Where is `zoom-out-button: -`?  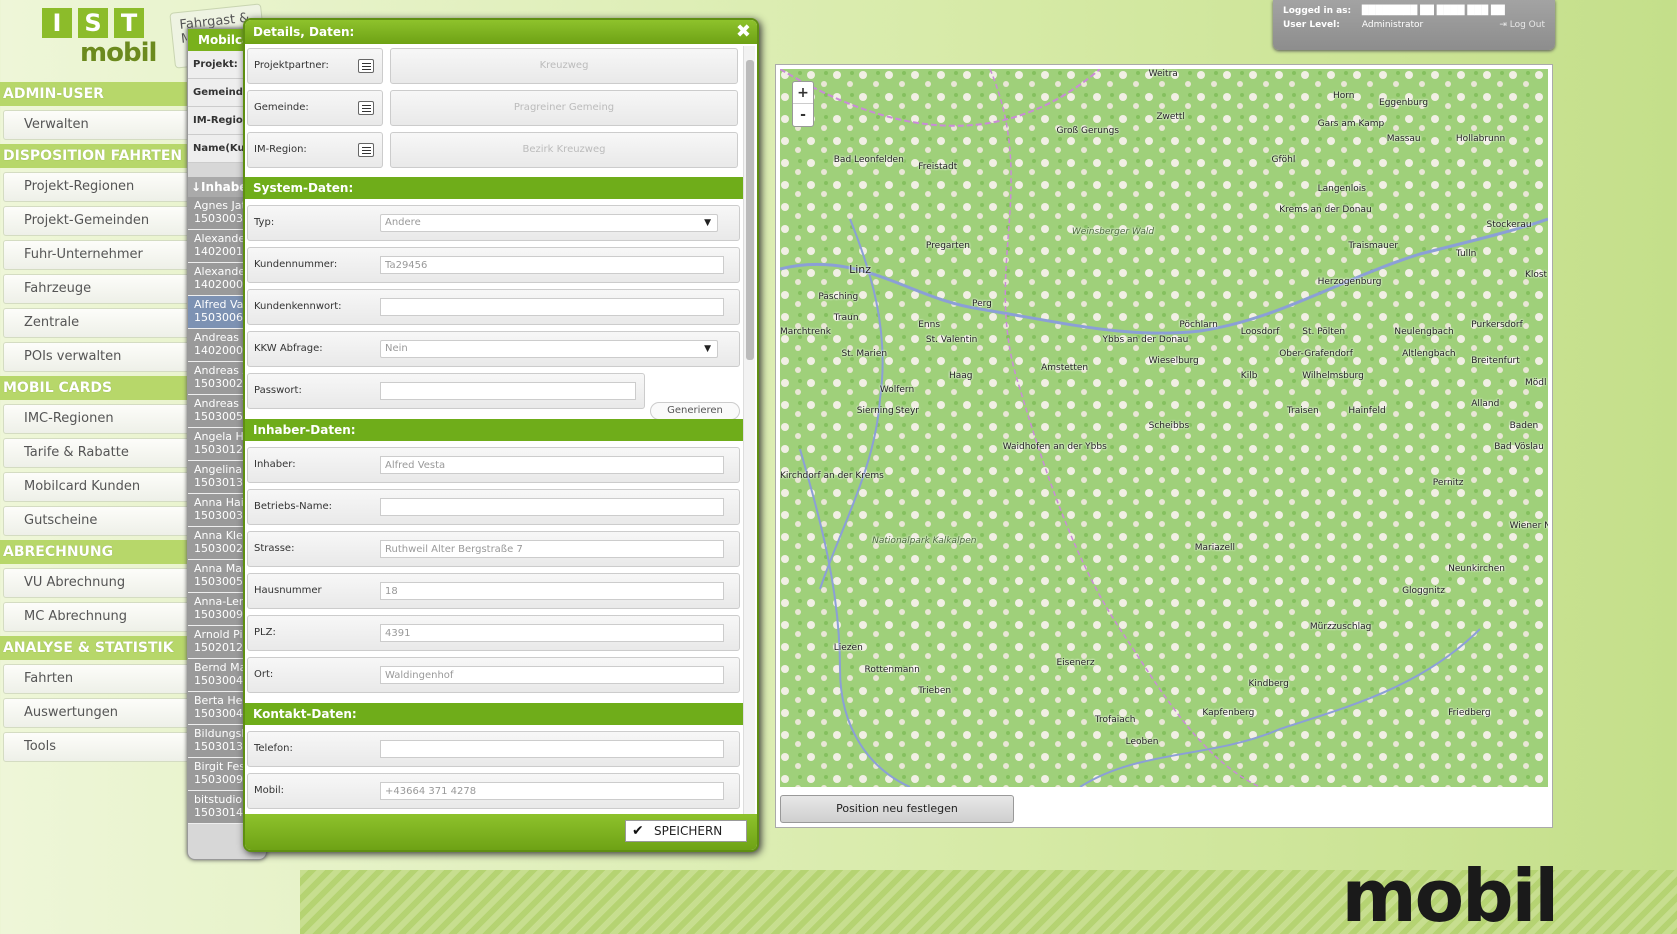
zoom-out-button: - is located at coordinates (803, 115).